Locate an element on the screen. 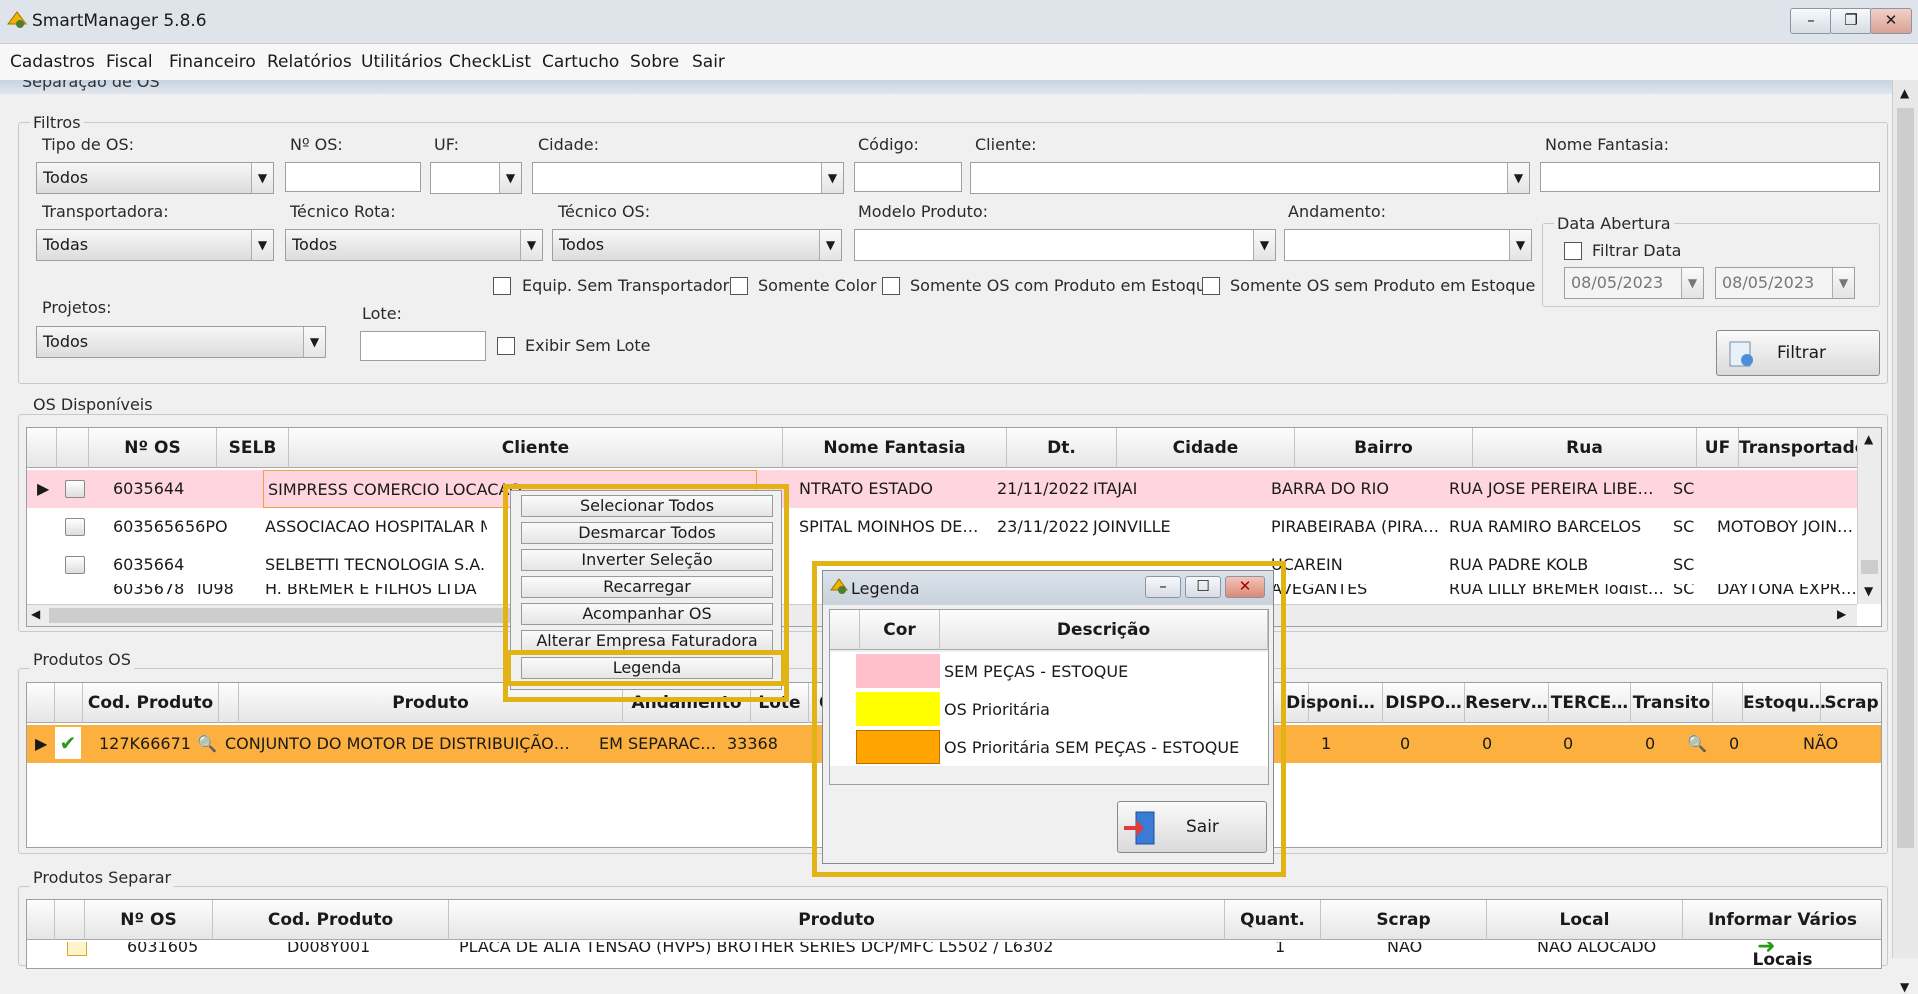 The height and width of the screenshot is (994, 1918). sair-button: Sair is located at coordinates (1192, 827).